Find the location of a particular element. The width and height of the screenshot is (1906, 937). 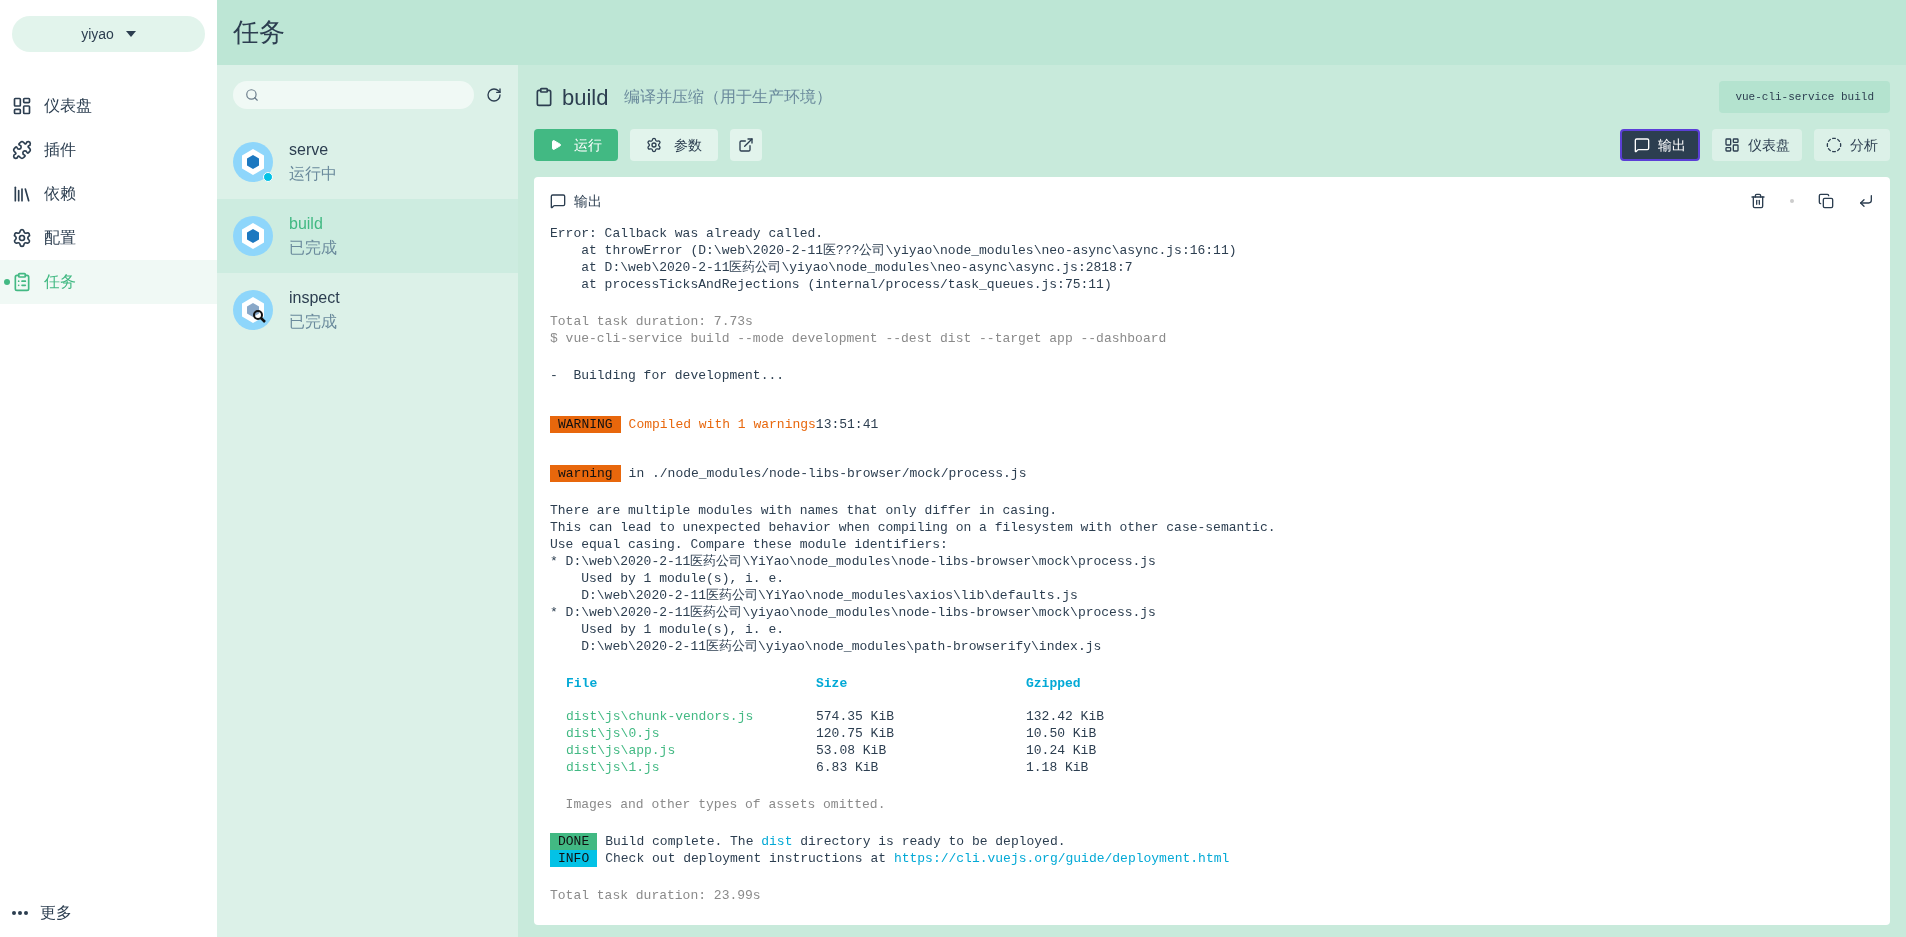

log-level-badge: INFO is located at coordinates (574, 858).